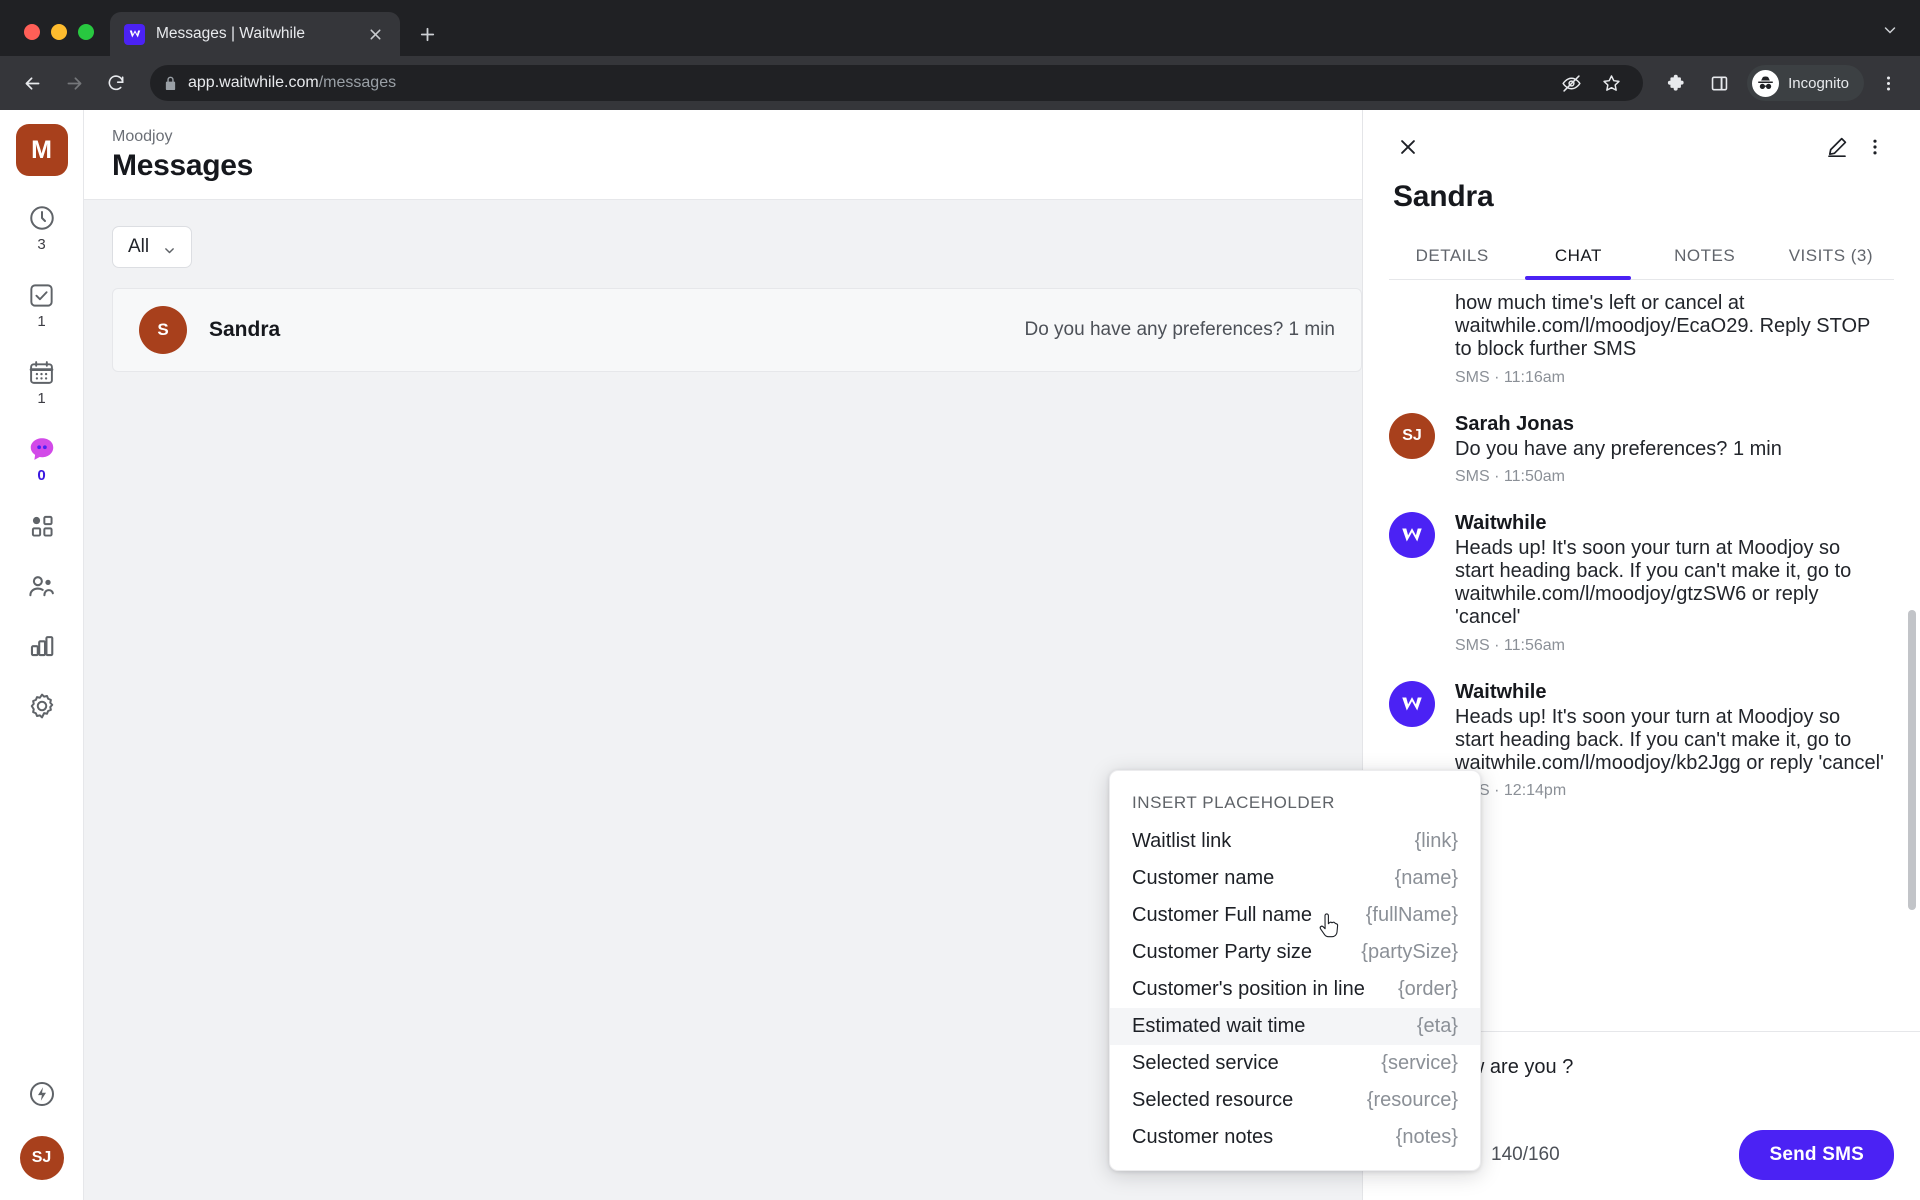 The height and width of the screenshot is (1200, 1920). I want to click on browser-tab: Messages | Waitwhile, so click(255, 34).